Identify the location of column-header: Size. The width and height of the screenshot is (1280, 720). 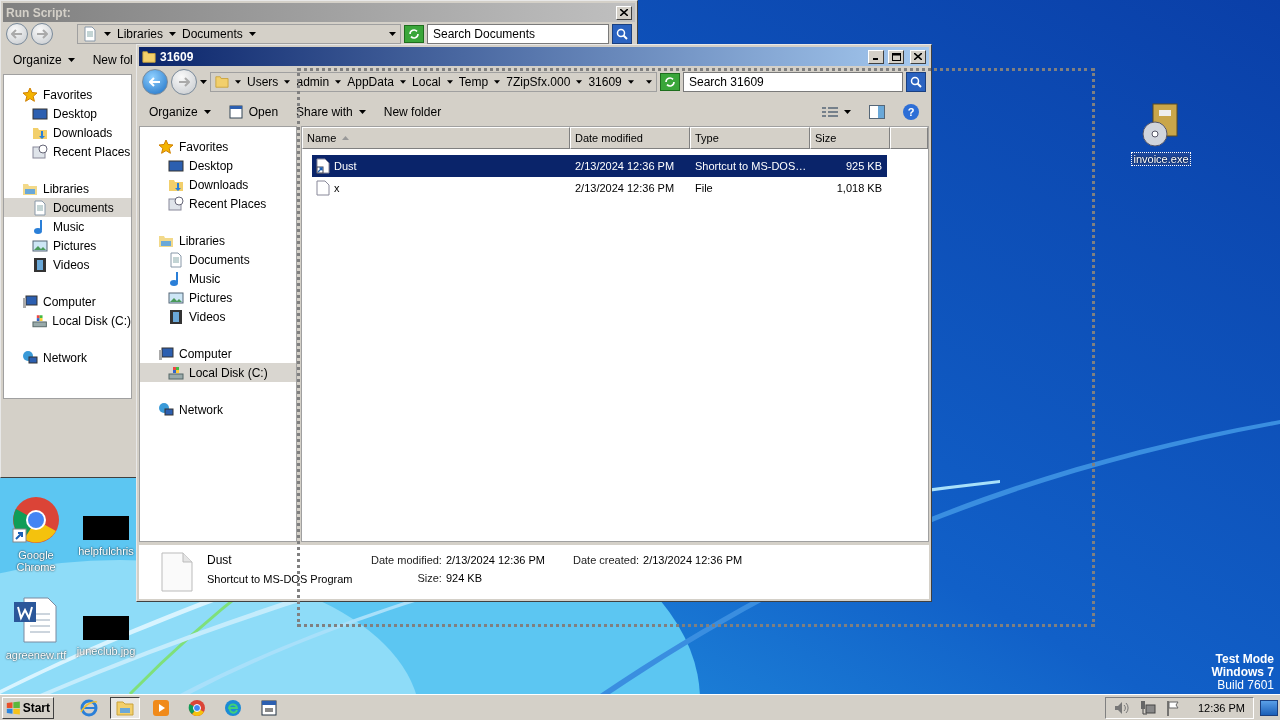
(850, 138).